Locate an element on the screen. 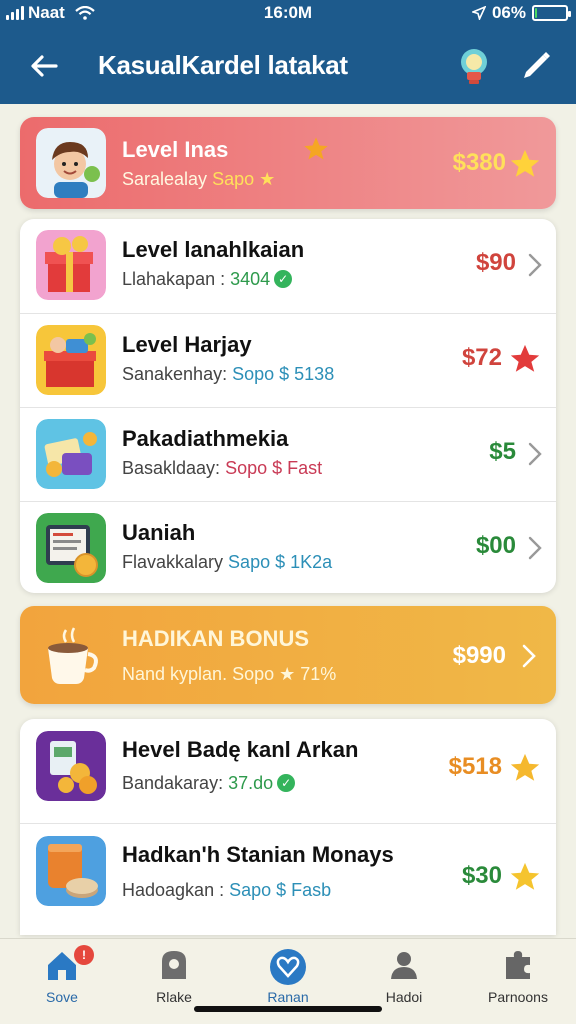  user-icon is located at coordinates (404, 965).